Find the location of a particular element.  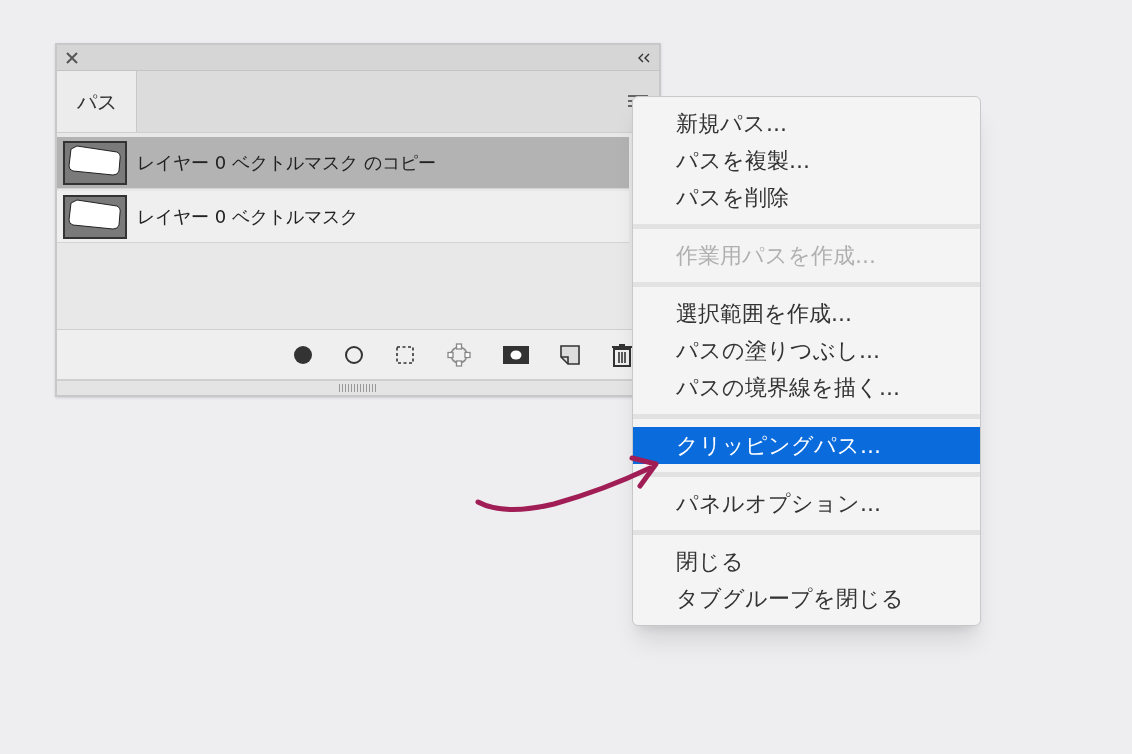

mask-icon is located at coordinates (516, 354).